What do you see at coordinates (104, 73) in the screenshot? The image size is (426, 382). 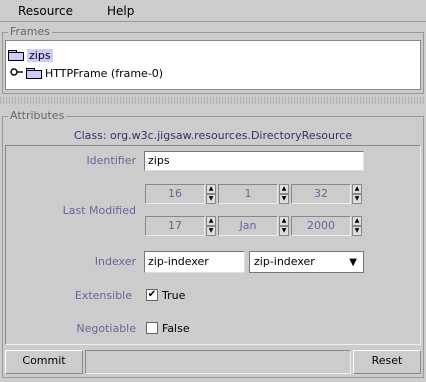 I see `tree-node-label: HTTPFrame (frame-0)` at bounding box center [104, 73].